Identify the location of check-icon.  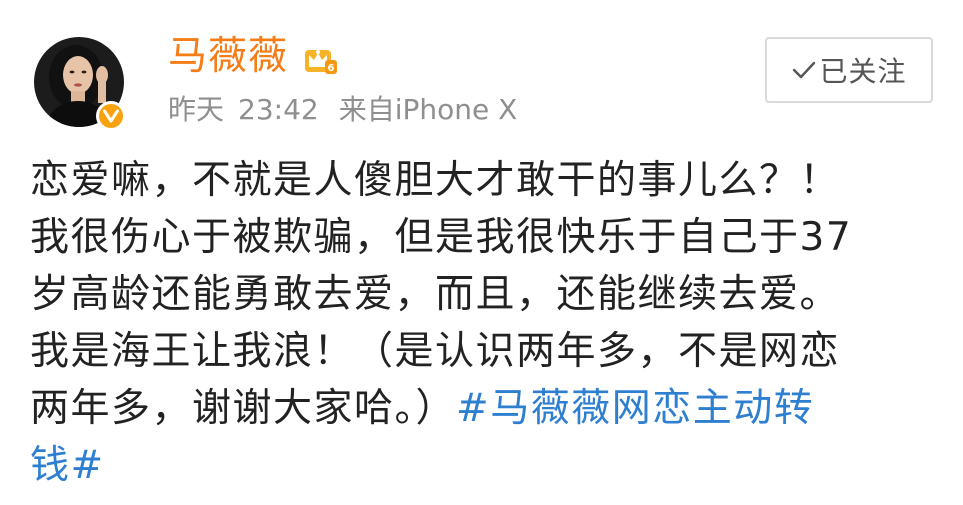
(804, 70).